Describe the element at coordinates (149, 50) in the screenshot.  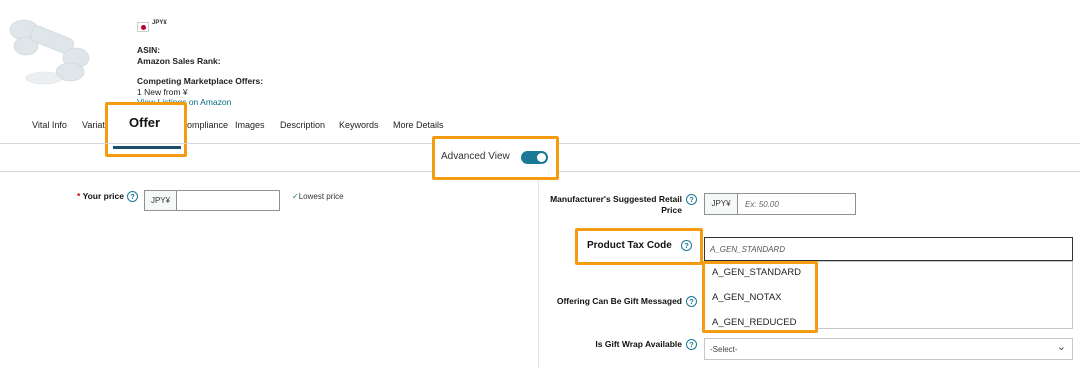
I see `asin-label: ASIN:` at that location.